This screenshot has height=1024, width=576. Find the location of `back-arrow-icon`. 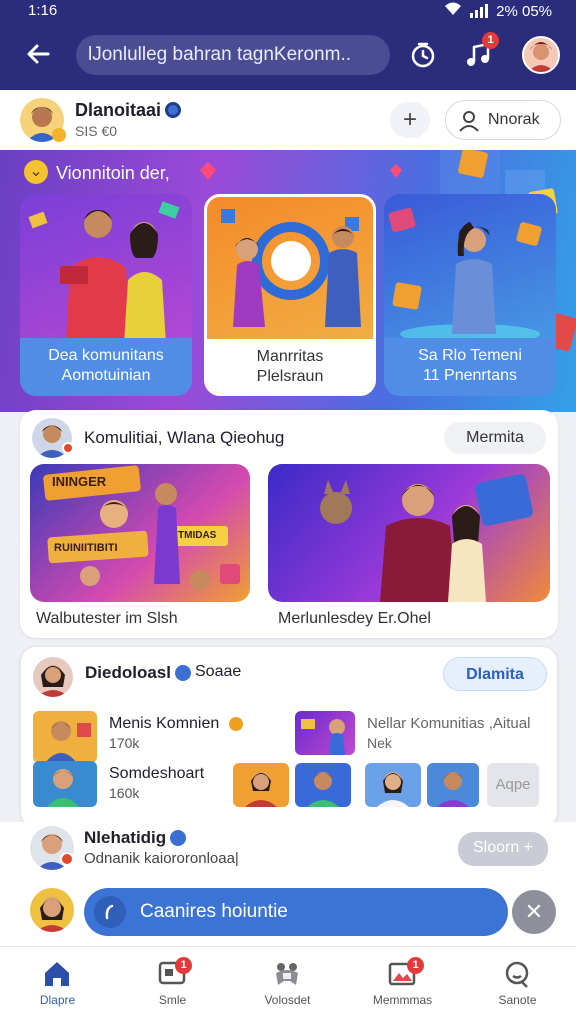

back-arrow-icon is located at coordinates (38, 54).